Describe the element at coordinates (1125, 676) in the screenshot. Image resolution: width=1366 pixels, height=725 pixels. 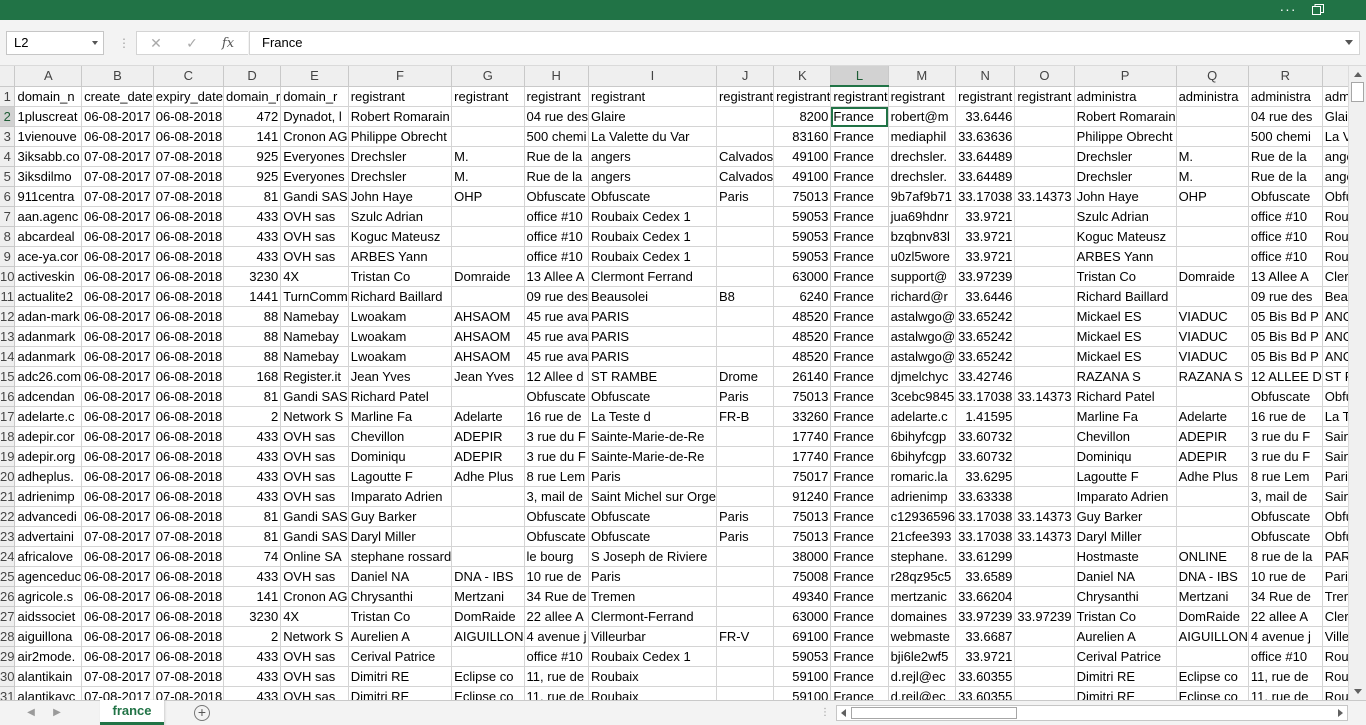
I see `cell: Dimitri RE` at that location.